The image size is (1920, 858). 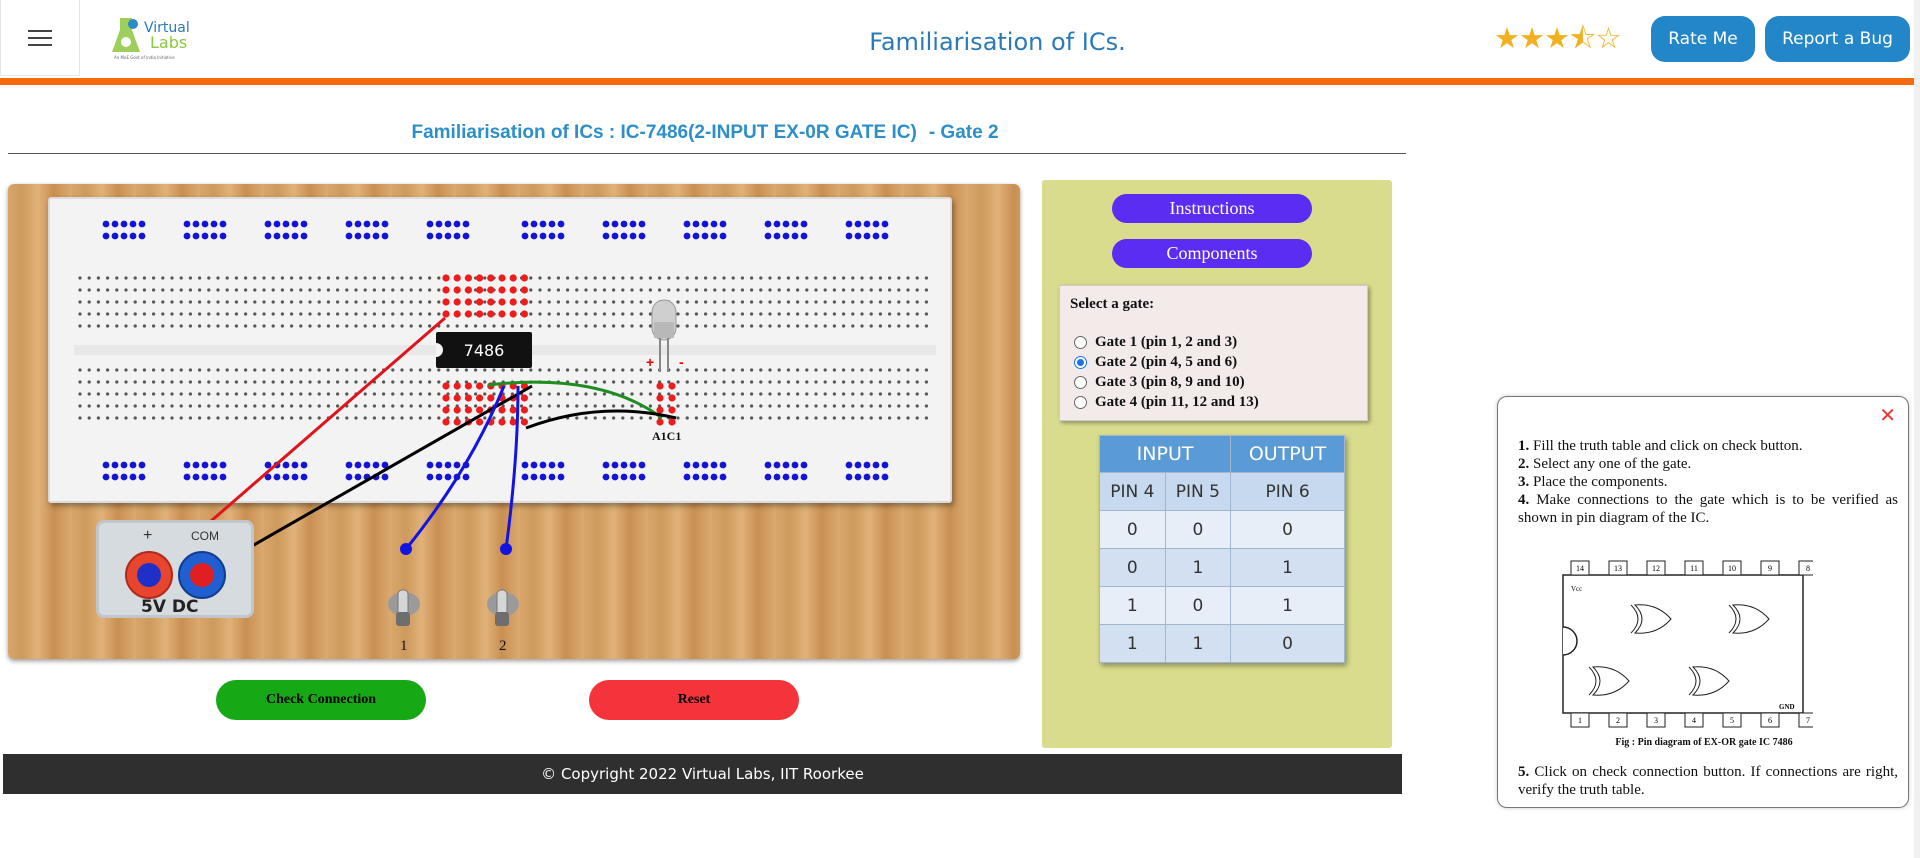 I want to click on gate-option-4: Gate 4 (pin 11, 12 and 13), so click(x=1166, y=402).